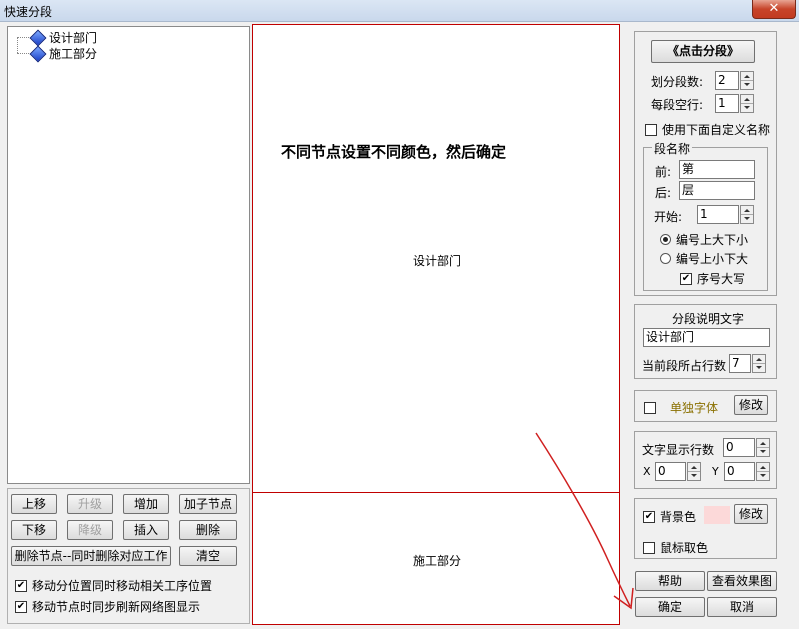 The height and width of the screenshot is (629, 799). What do you see at coordinates (706, 337) in the screenshot?
I see `description-input: 设计部门` at bounding box center [706, 337].